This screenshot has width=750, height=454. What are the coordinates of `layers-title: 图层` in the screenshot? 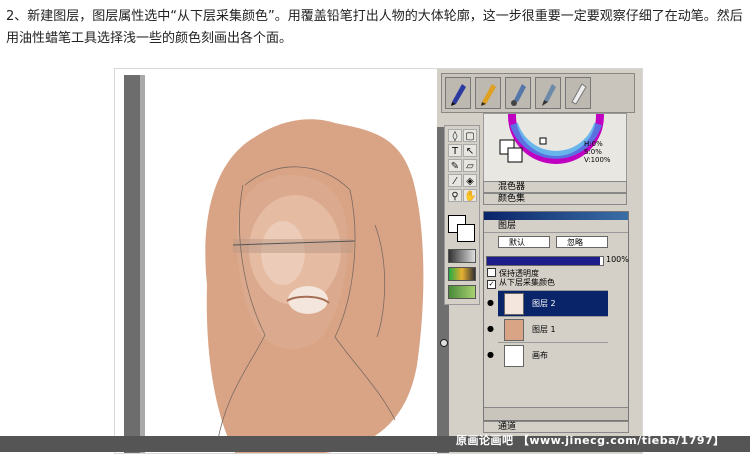 It's located at (507, 226).